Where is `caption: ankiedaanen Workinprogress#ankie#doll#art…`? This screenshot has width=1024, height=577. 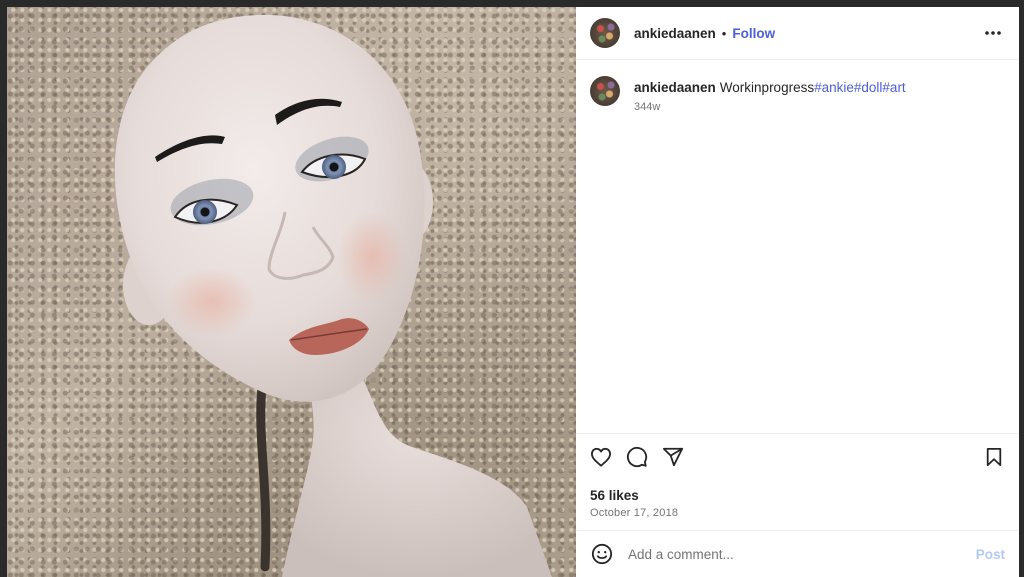
caption: ankiedaanen Workinprogress#ankie#doll#art… is located at coordinates (797, 94).